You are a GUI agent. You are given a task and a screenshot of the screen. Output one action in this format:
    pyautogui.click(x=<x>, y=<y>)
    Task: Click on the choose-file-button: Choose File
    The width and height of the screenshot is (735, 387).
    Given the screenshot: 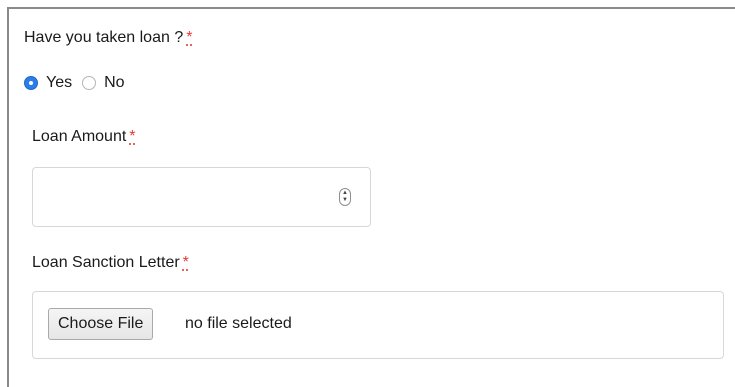 What is the action you would take?
    pyautogui.click(x=101, y=324)
    